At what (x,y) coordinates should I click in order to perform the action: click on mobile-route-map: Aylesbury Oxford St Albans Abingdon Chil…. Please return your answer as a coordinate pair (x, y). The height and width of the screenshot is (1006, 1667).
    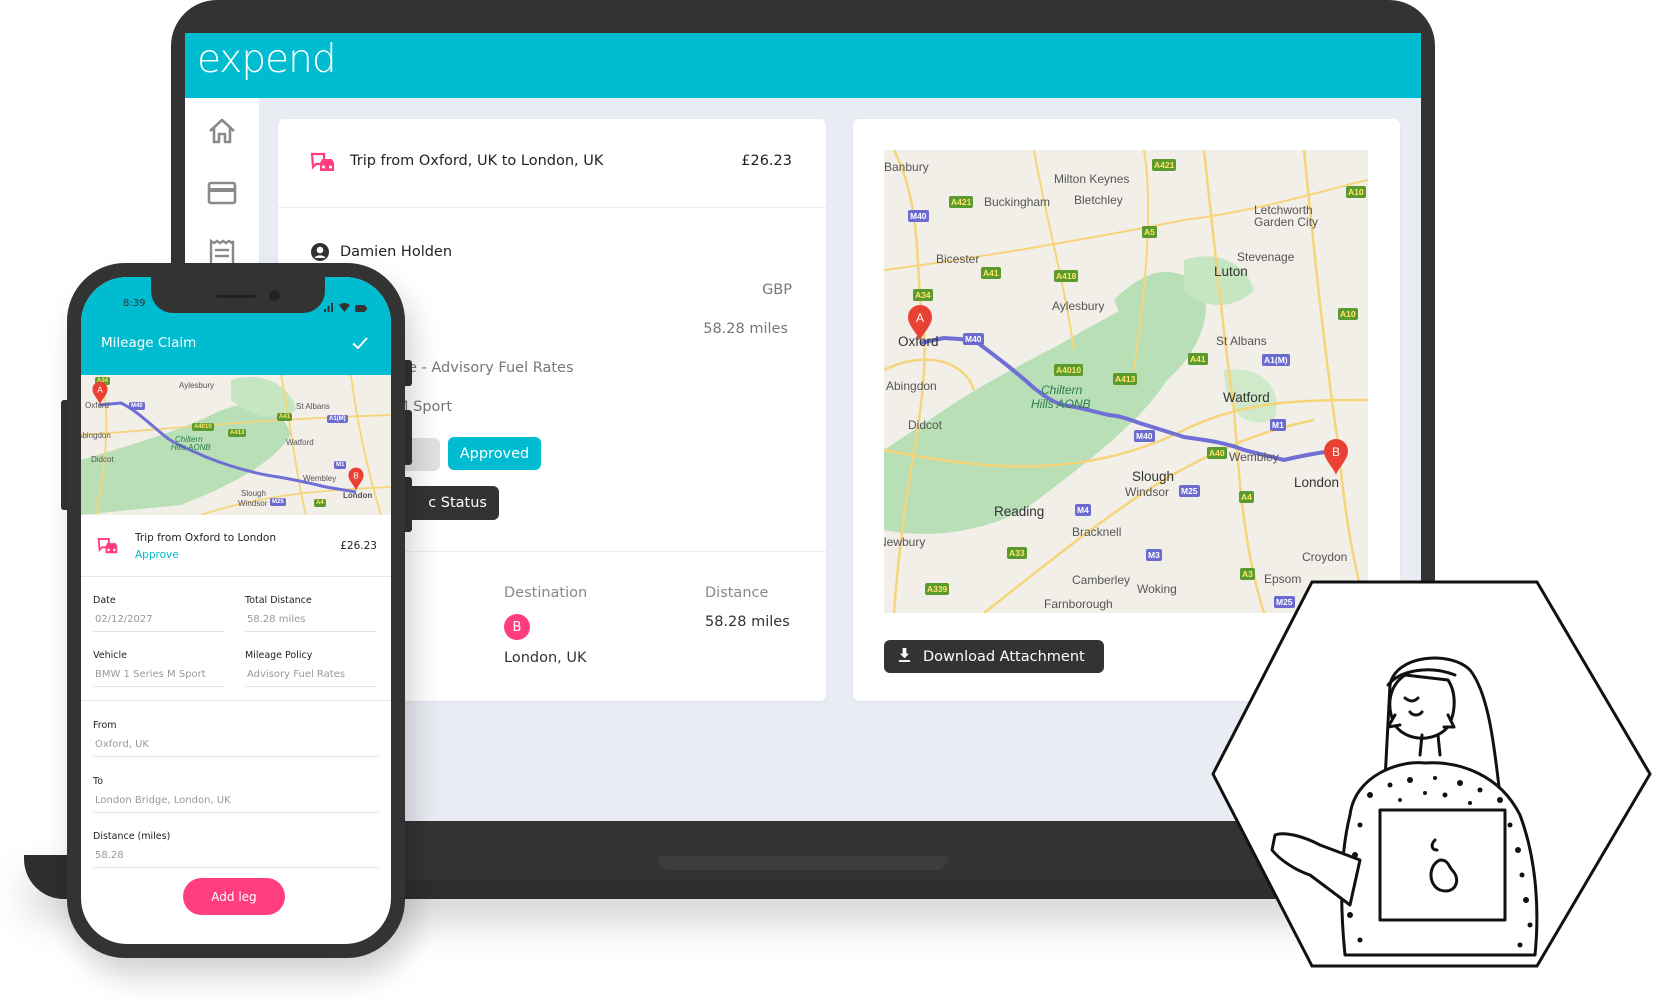
    Looking at the image, I should click on (236, 445).